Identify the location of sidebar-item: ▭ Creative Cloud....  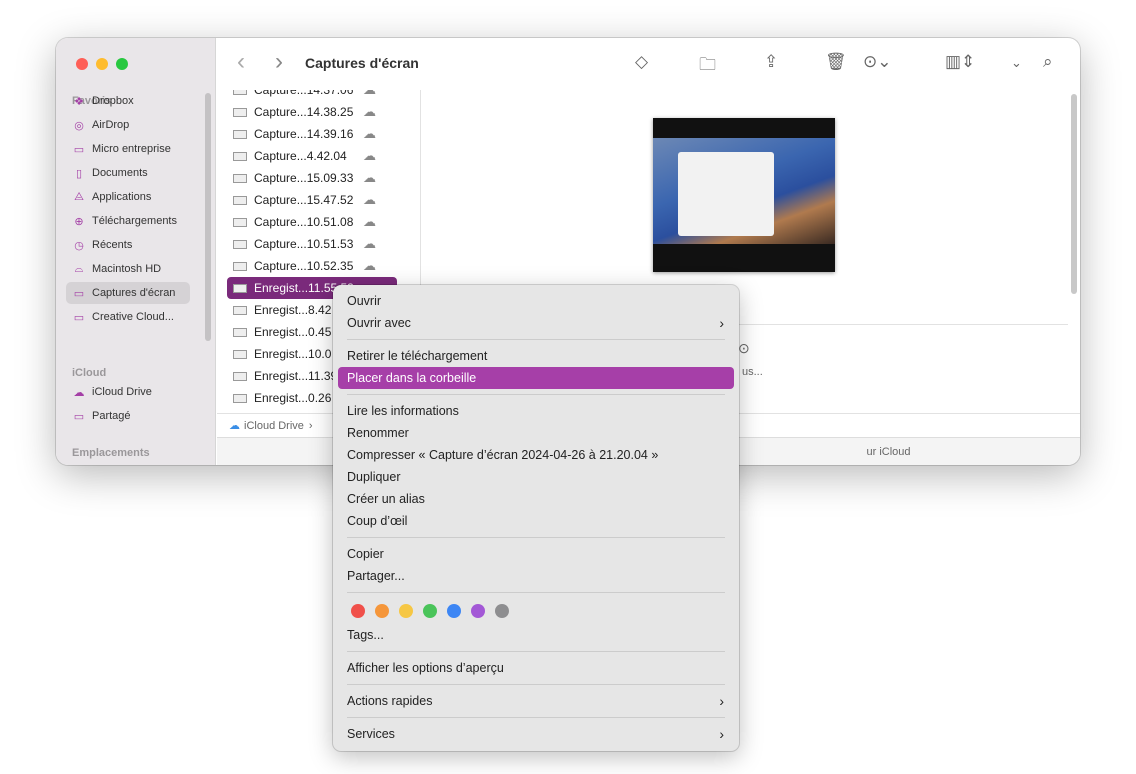
(128, 317).